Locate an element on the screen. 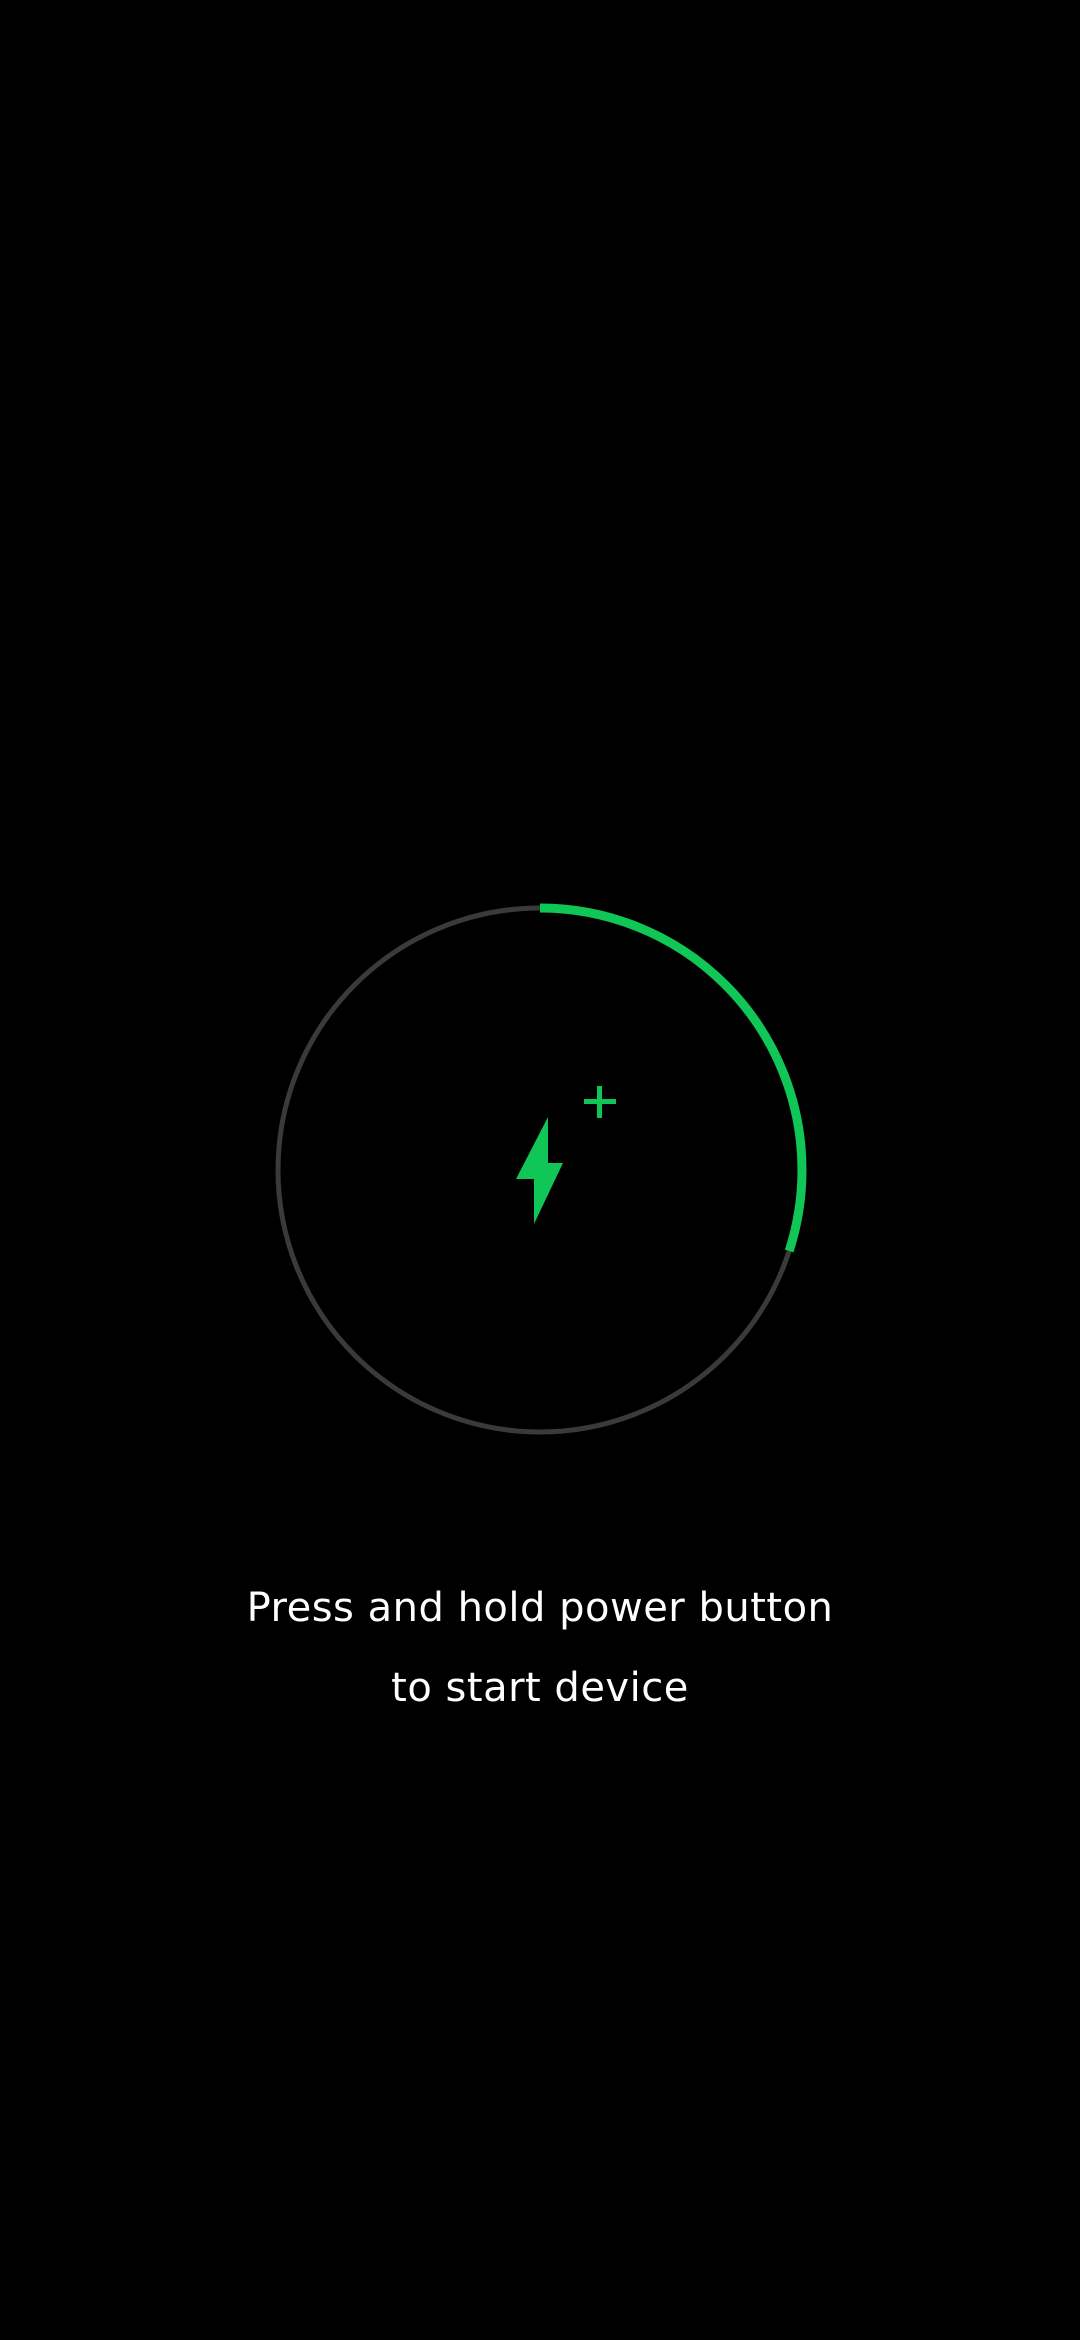 The height and width of the screenshot is (2340, 1080). lightning-bolt-icon is located at coordinates (539, 1170).